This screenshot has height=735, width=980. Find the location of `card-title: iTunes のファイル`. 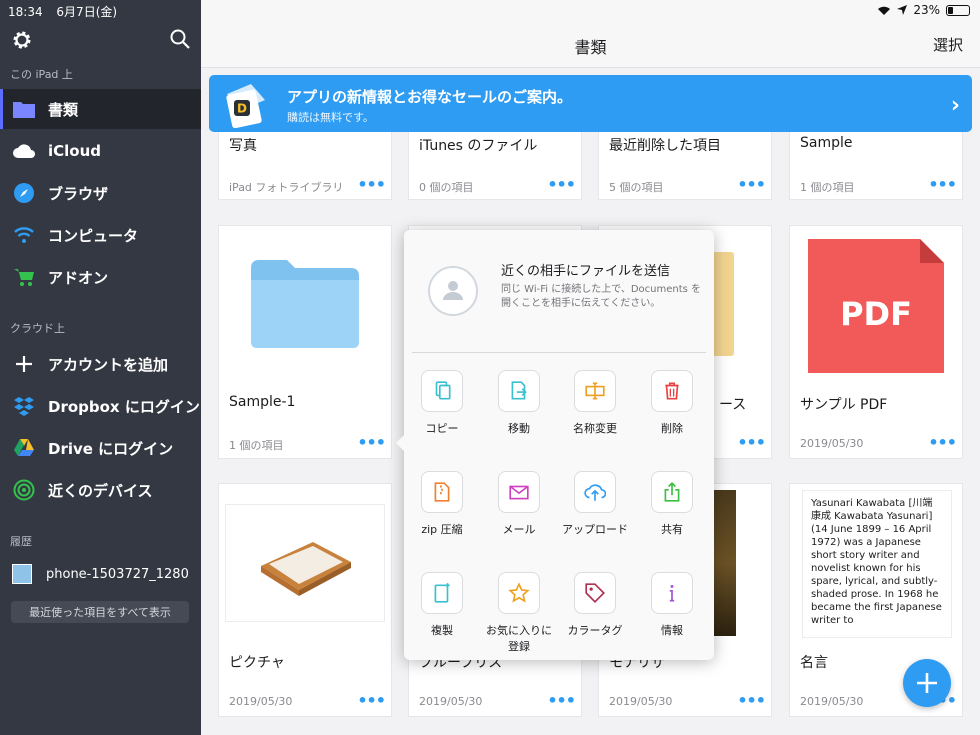

card-title: iTunes のファイル is located at coordinates (478, 146).